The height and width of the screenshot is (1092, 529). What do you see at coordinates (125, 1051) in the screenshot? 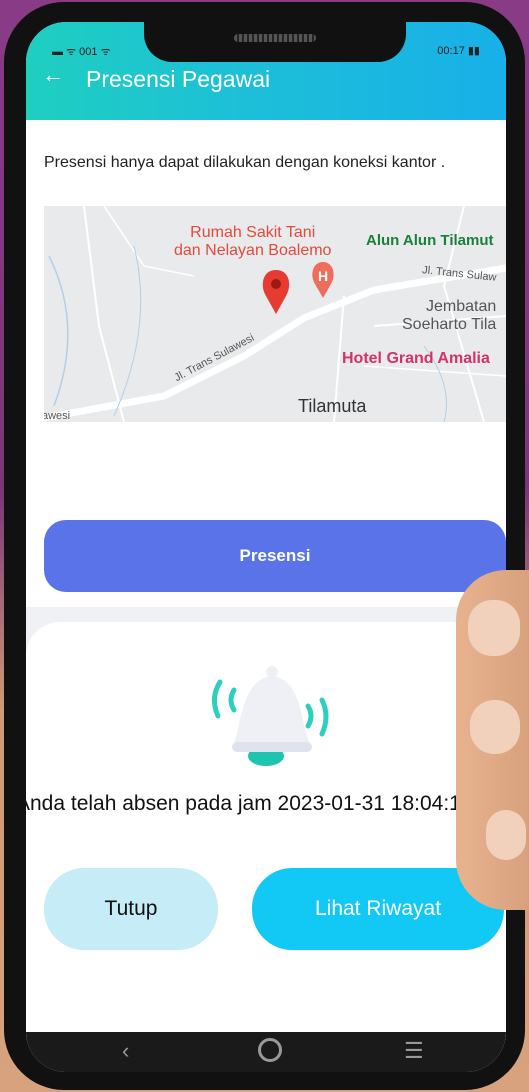
I see `nav-back-icon: ‹` at bounding box center [125, 1051].